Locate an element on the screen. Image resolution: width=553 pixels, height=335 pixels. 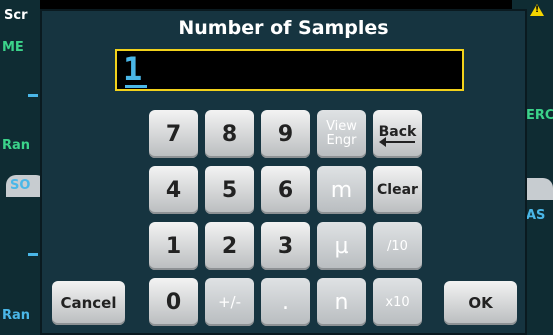
plus-minus-button: +/- is located at coordinates (229, 302).